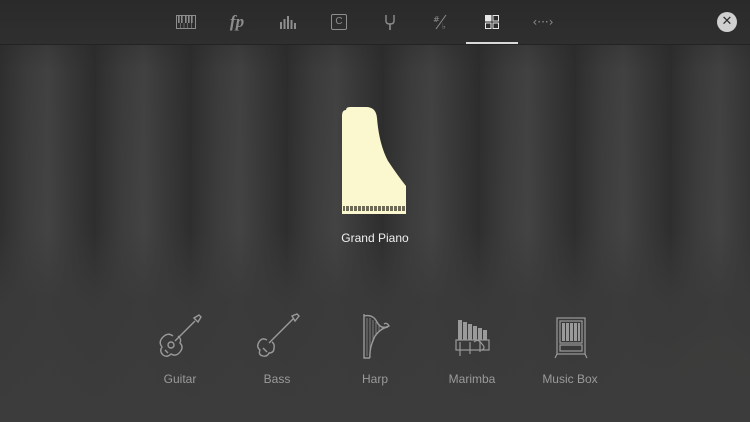 The height and width of the screenshot is (422, 750). I want to click on tab-chord: C, so click(339, 22).